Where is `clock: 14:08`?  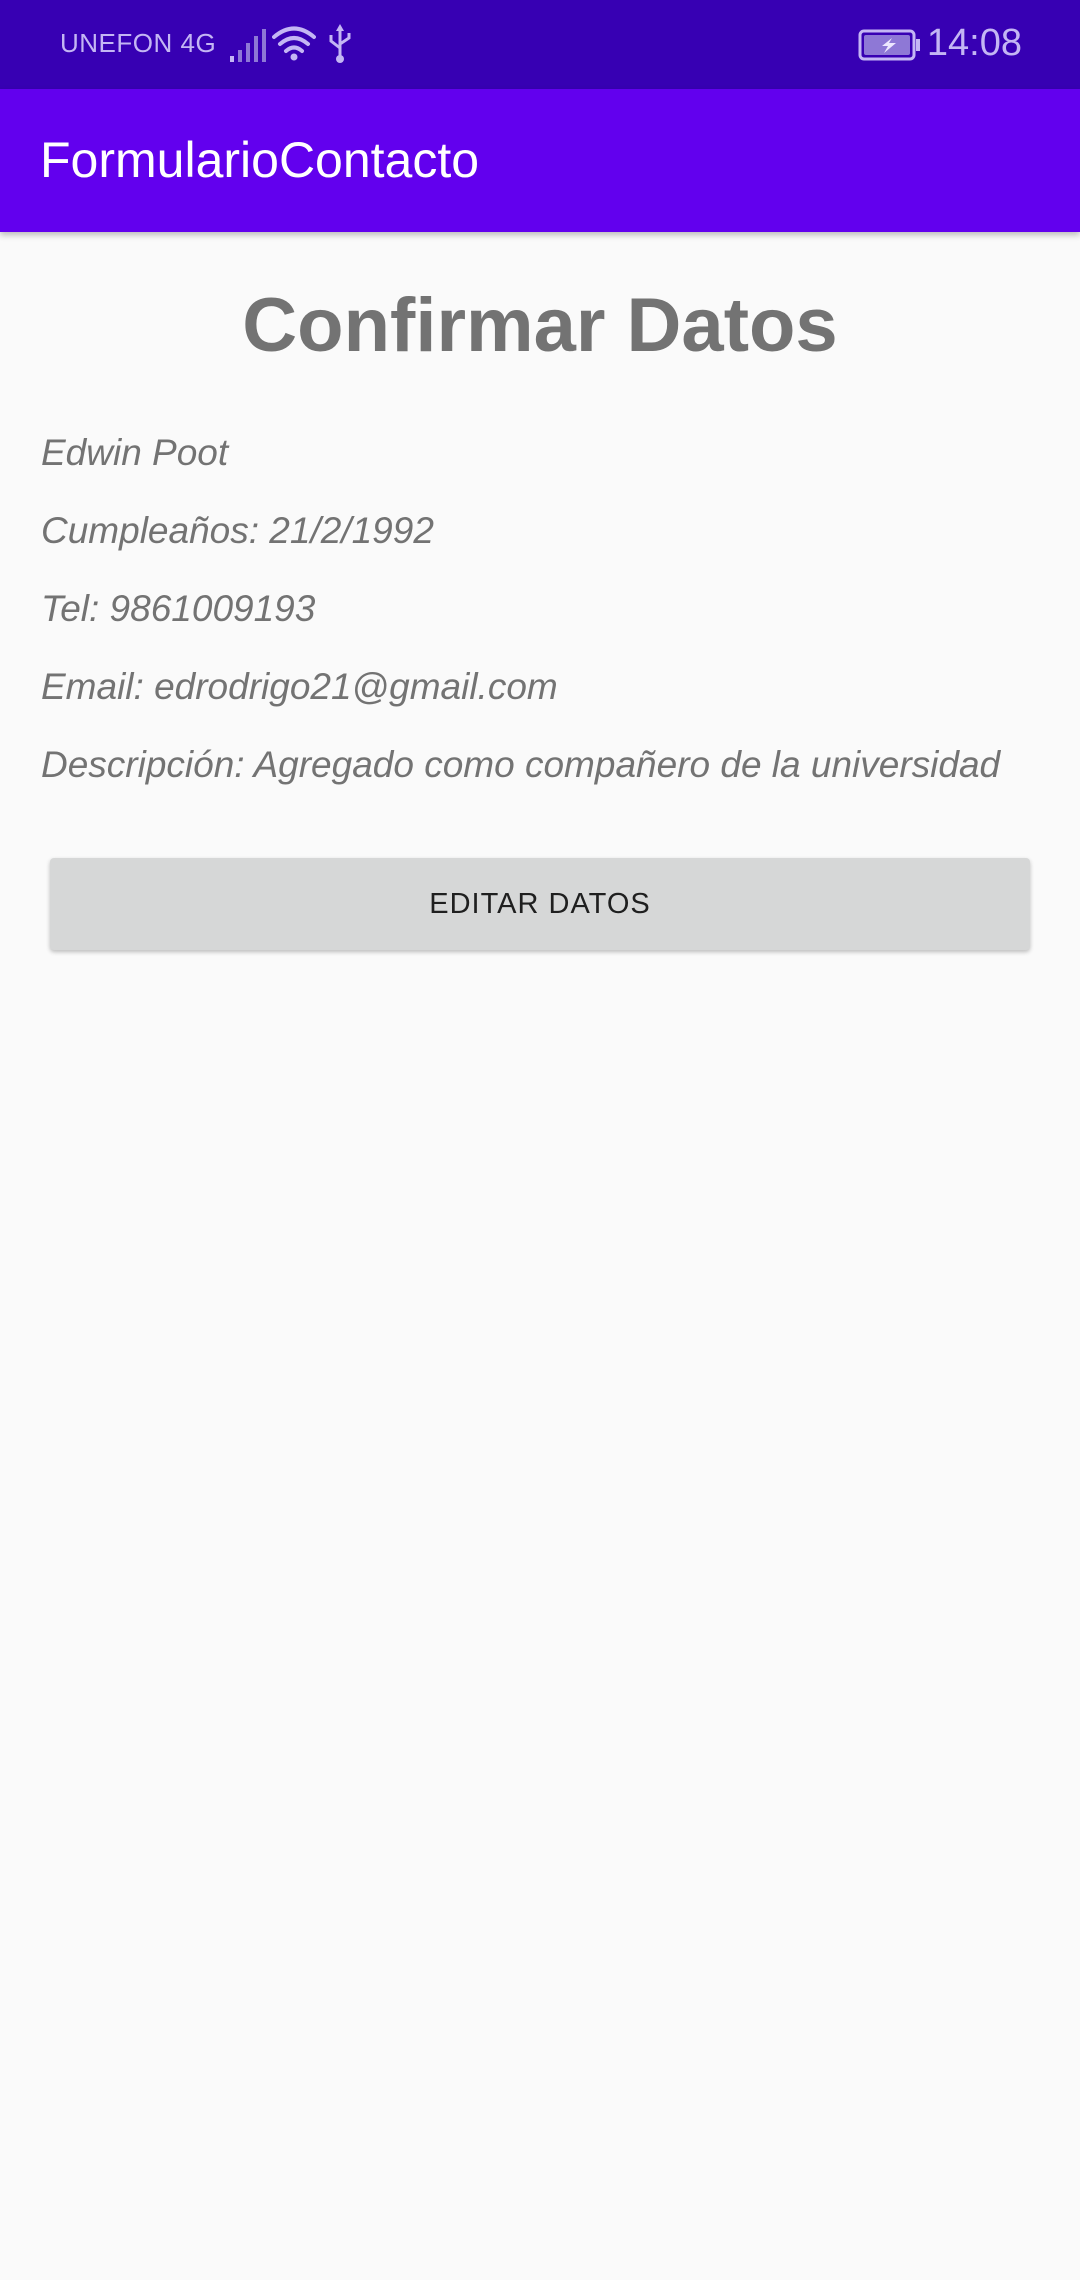
clock: 14:08 is located at coordinates (974, 43).